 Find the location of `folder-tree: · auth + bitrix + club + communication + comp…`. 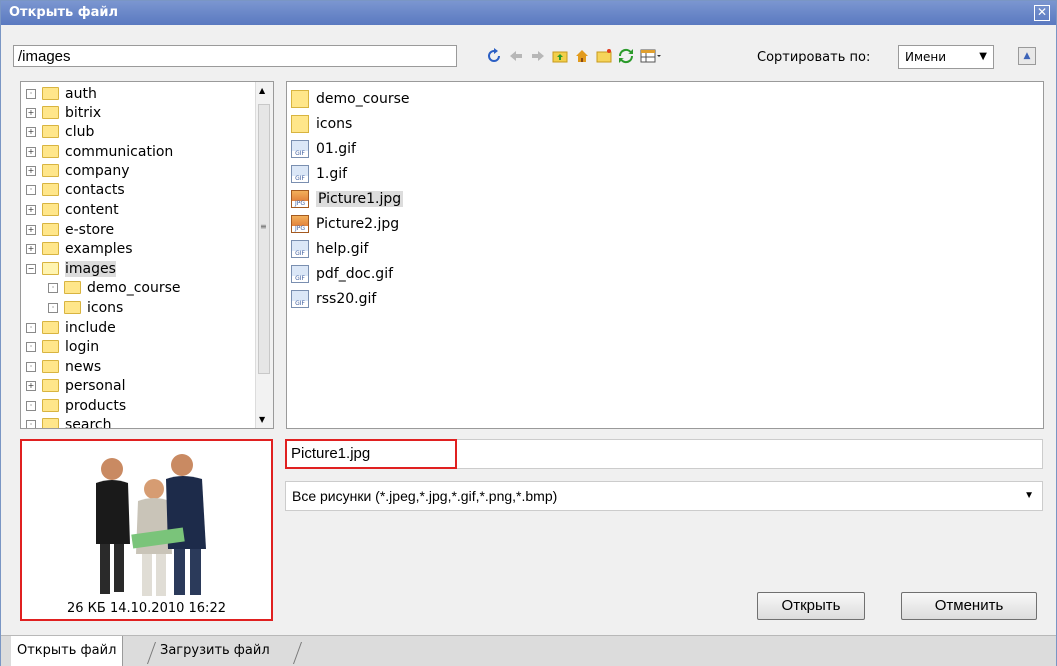

folder-tree: · auth + bitrix + club + communication + comp… is located at coordinates (147, 255).